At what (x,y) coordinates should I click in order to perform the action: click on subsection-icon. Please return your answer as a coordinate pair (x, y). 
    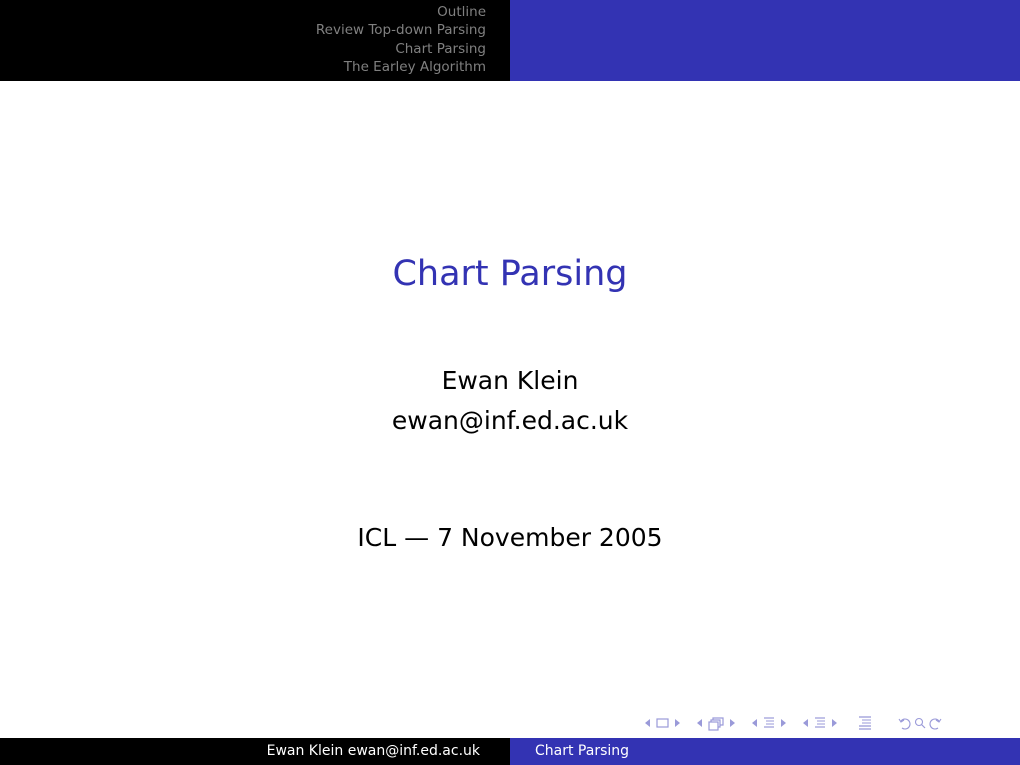
    Looking at the image, I should click on (769, 723).